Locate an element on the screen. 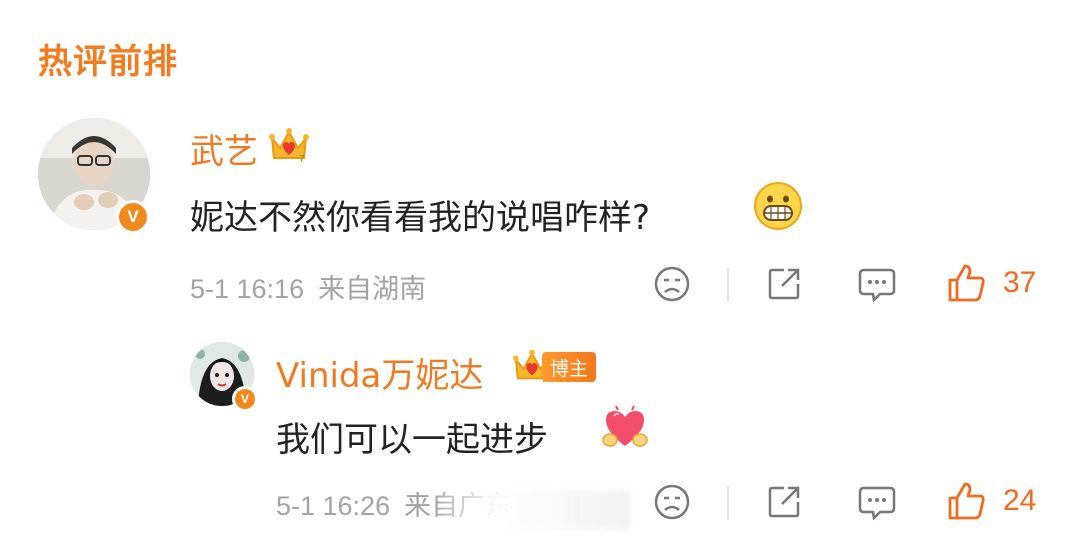 The width and height of the screenshot is (1080, 540). like-count: 24 is located at coordinates (1020, 500).